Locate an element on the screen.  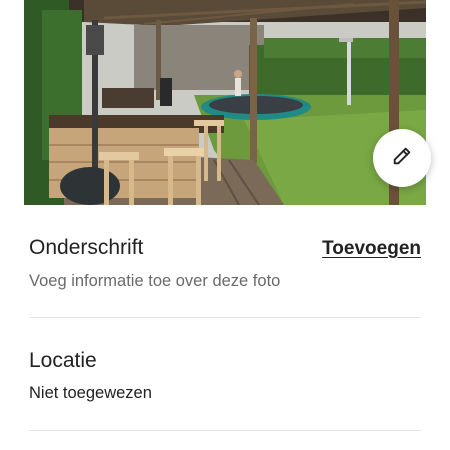
pencil-icon is located at coordinates (402, 158).